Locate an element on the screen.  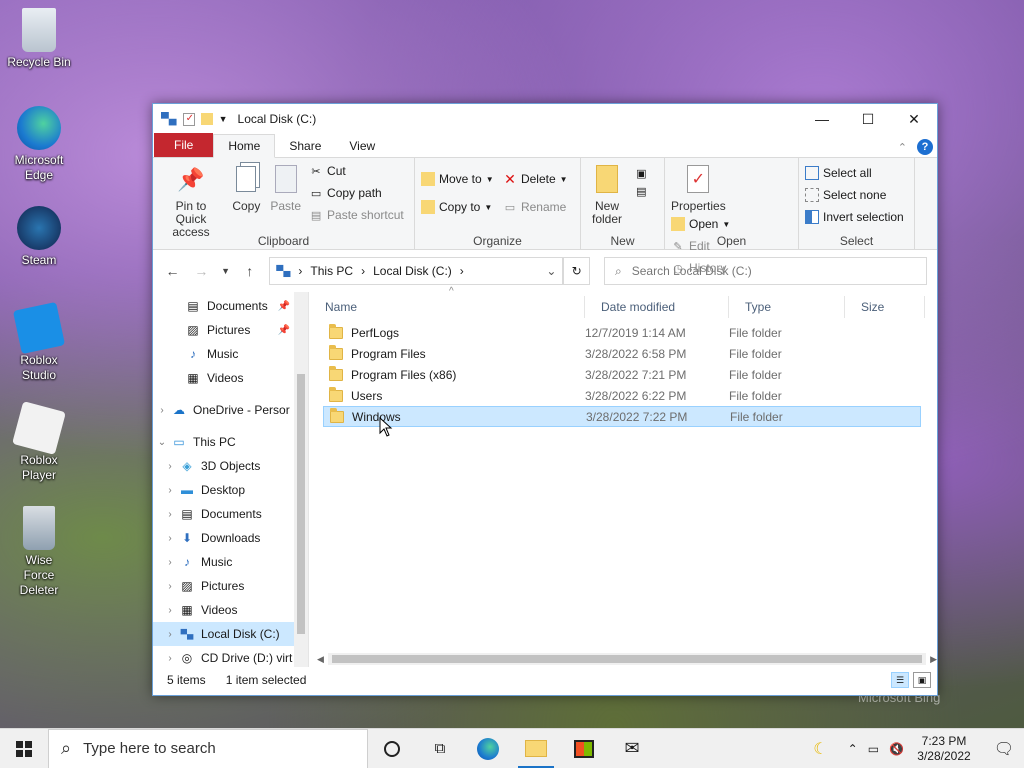
select-all-button: Select all is located at coordinates (854, 173).